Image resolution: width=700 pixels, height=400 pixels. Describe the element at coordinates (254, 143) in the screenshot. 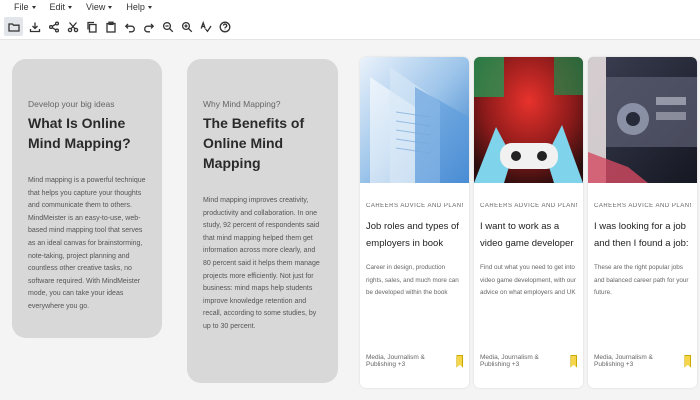

I see `panel-title: The Benefits of Online Mind Mapping` at that location.